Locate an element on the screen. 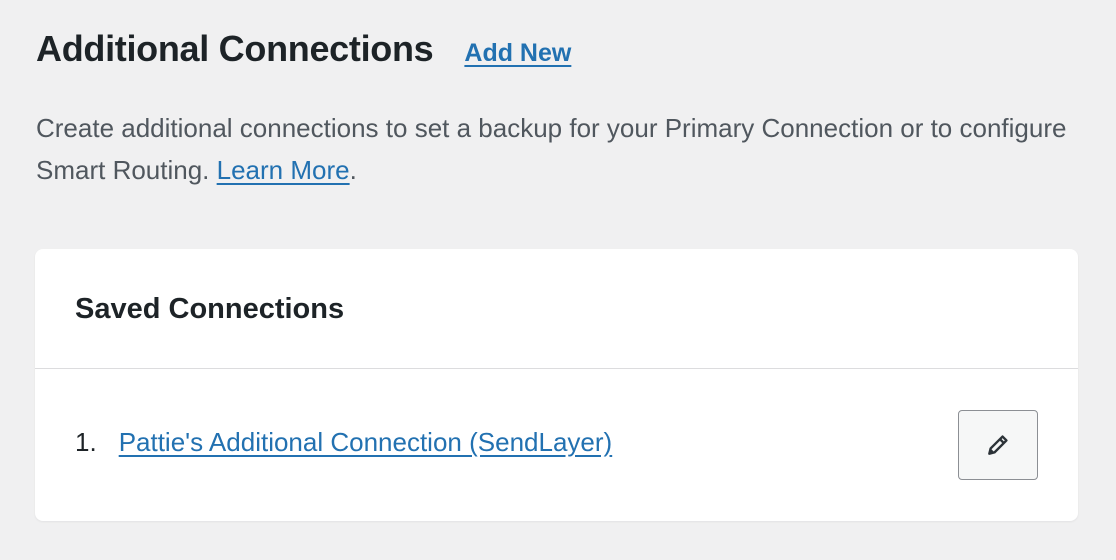  page-title: Additional Connections is located at coordinates (235, 48).